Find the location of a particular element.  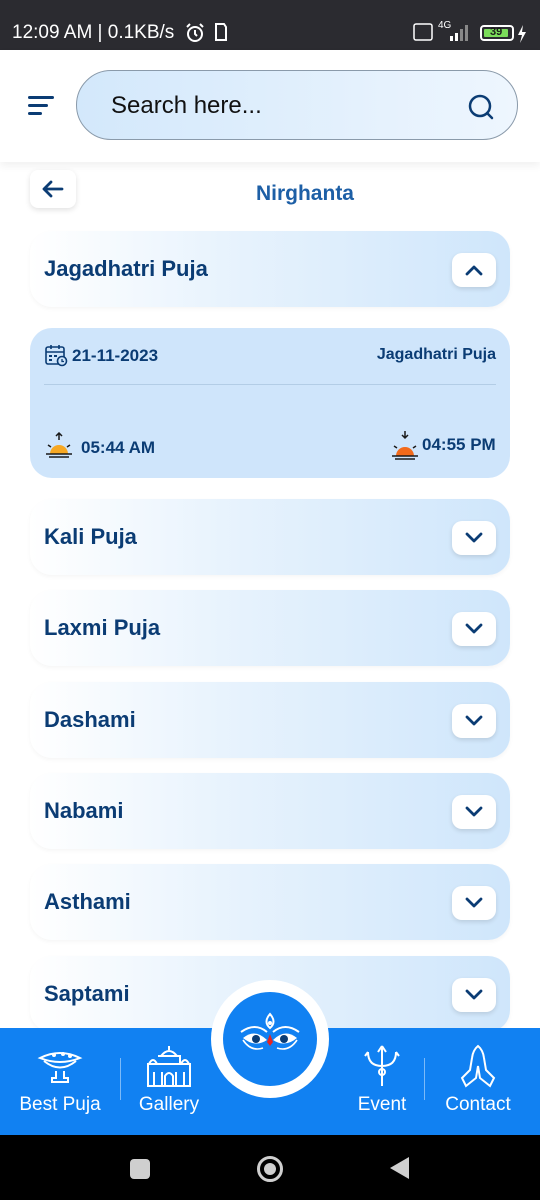

accordion-label: Kali Puja is located at coordinates (90, 536).